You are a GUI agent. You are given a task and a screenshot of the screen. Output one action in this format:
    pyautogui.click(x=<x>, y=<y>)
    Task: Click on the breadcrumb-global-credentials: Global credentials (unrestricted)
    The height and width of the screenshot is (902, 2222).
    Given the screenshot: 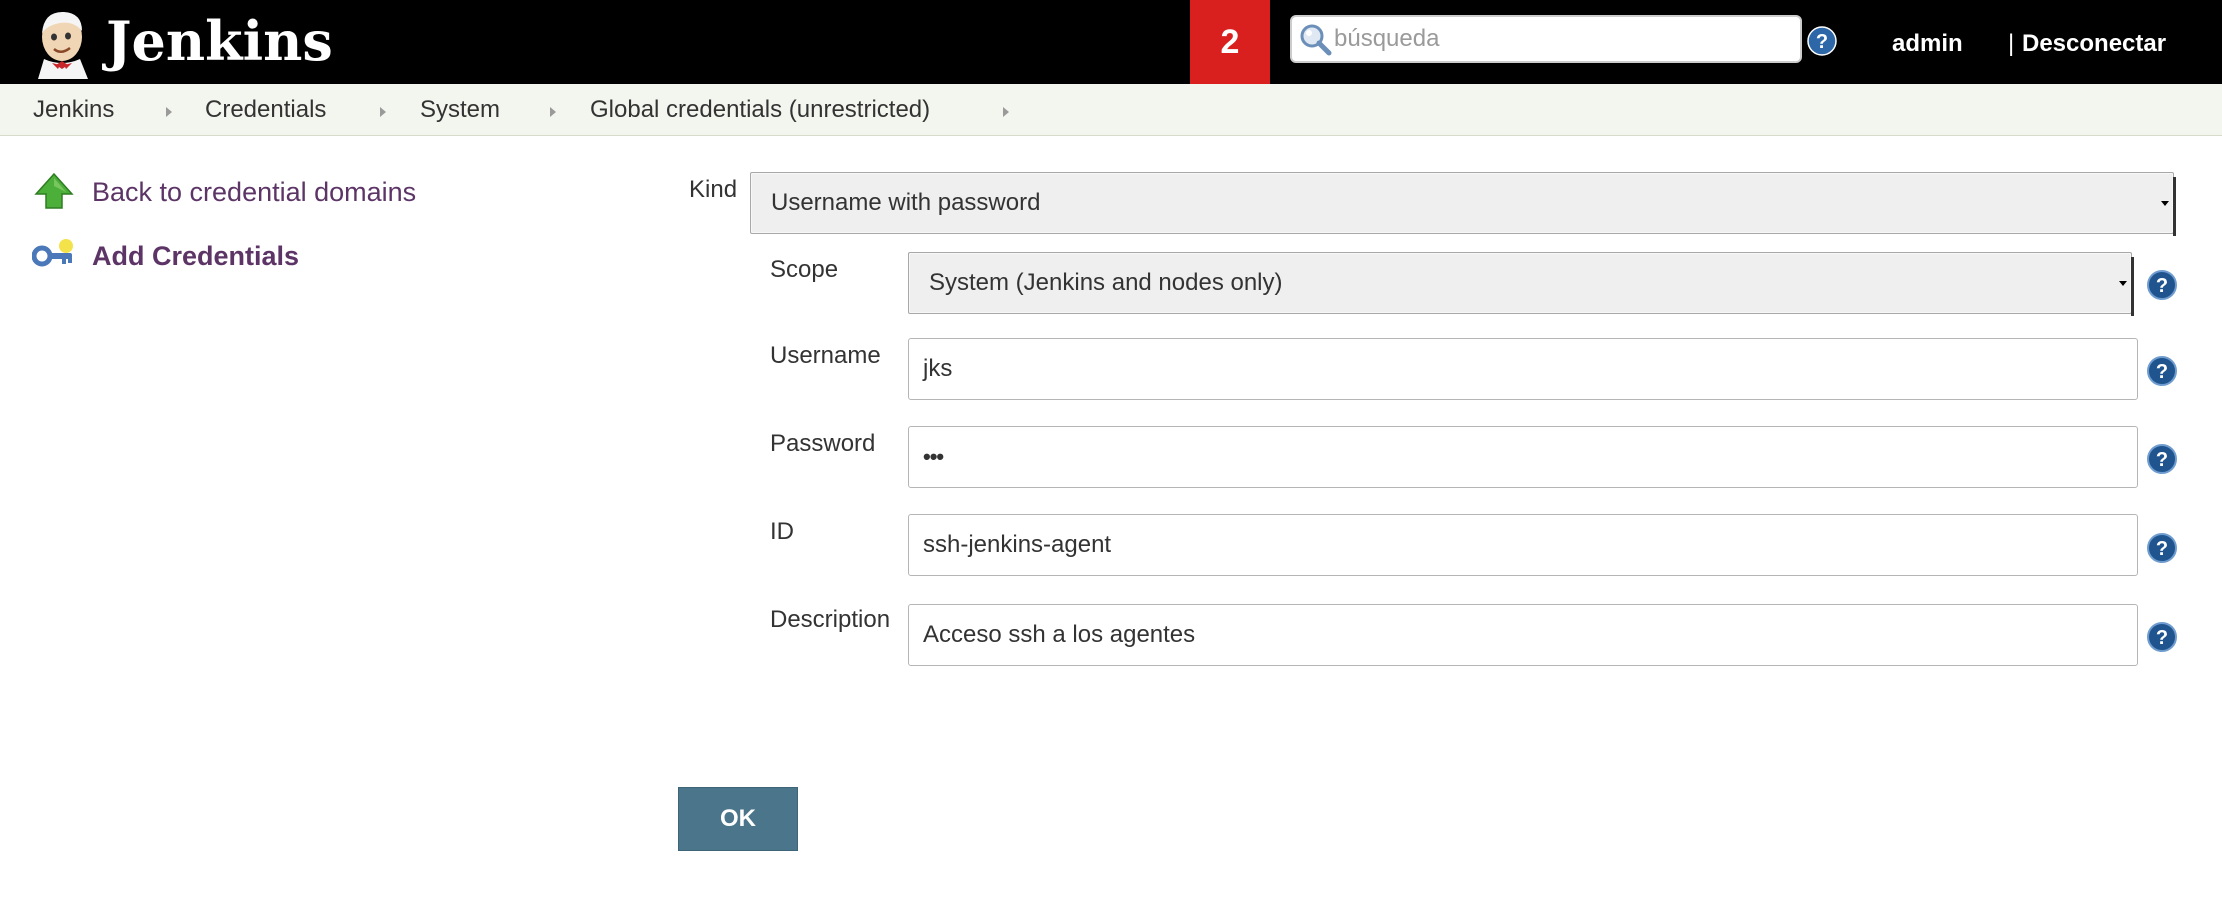 What is the action you would take?
    pyautogui.click(x=760, y=110)
    